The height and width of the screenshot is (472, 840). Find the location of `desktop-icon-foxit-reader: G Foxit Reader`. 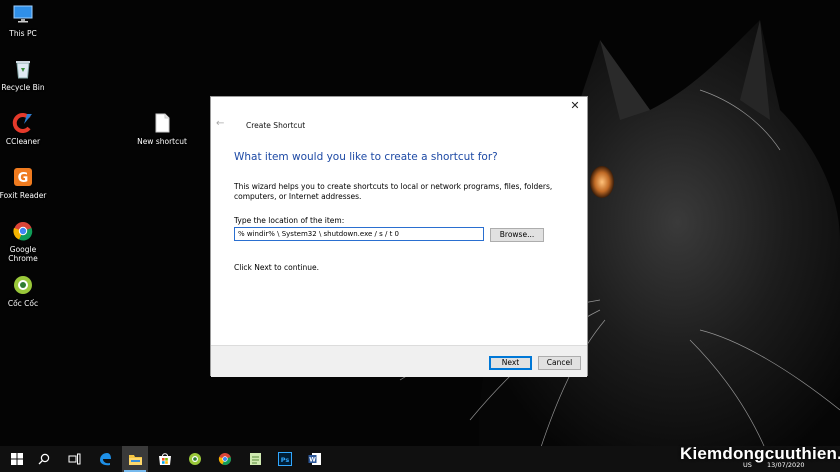

desktop-icon-foxit-reader: G Foxit Reader is located at coordinates (24, 183).